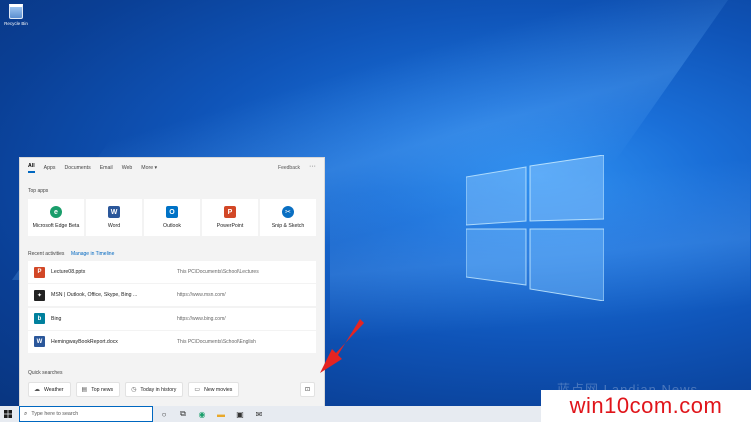  I want to click on cortana-icon: ○, so click(164, 414).